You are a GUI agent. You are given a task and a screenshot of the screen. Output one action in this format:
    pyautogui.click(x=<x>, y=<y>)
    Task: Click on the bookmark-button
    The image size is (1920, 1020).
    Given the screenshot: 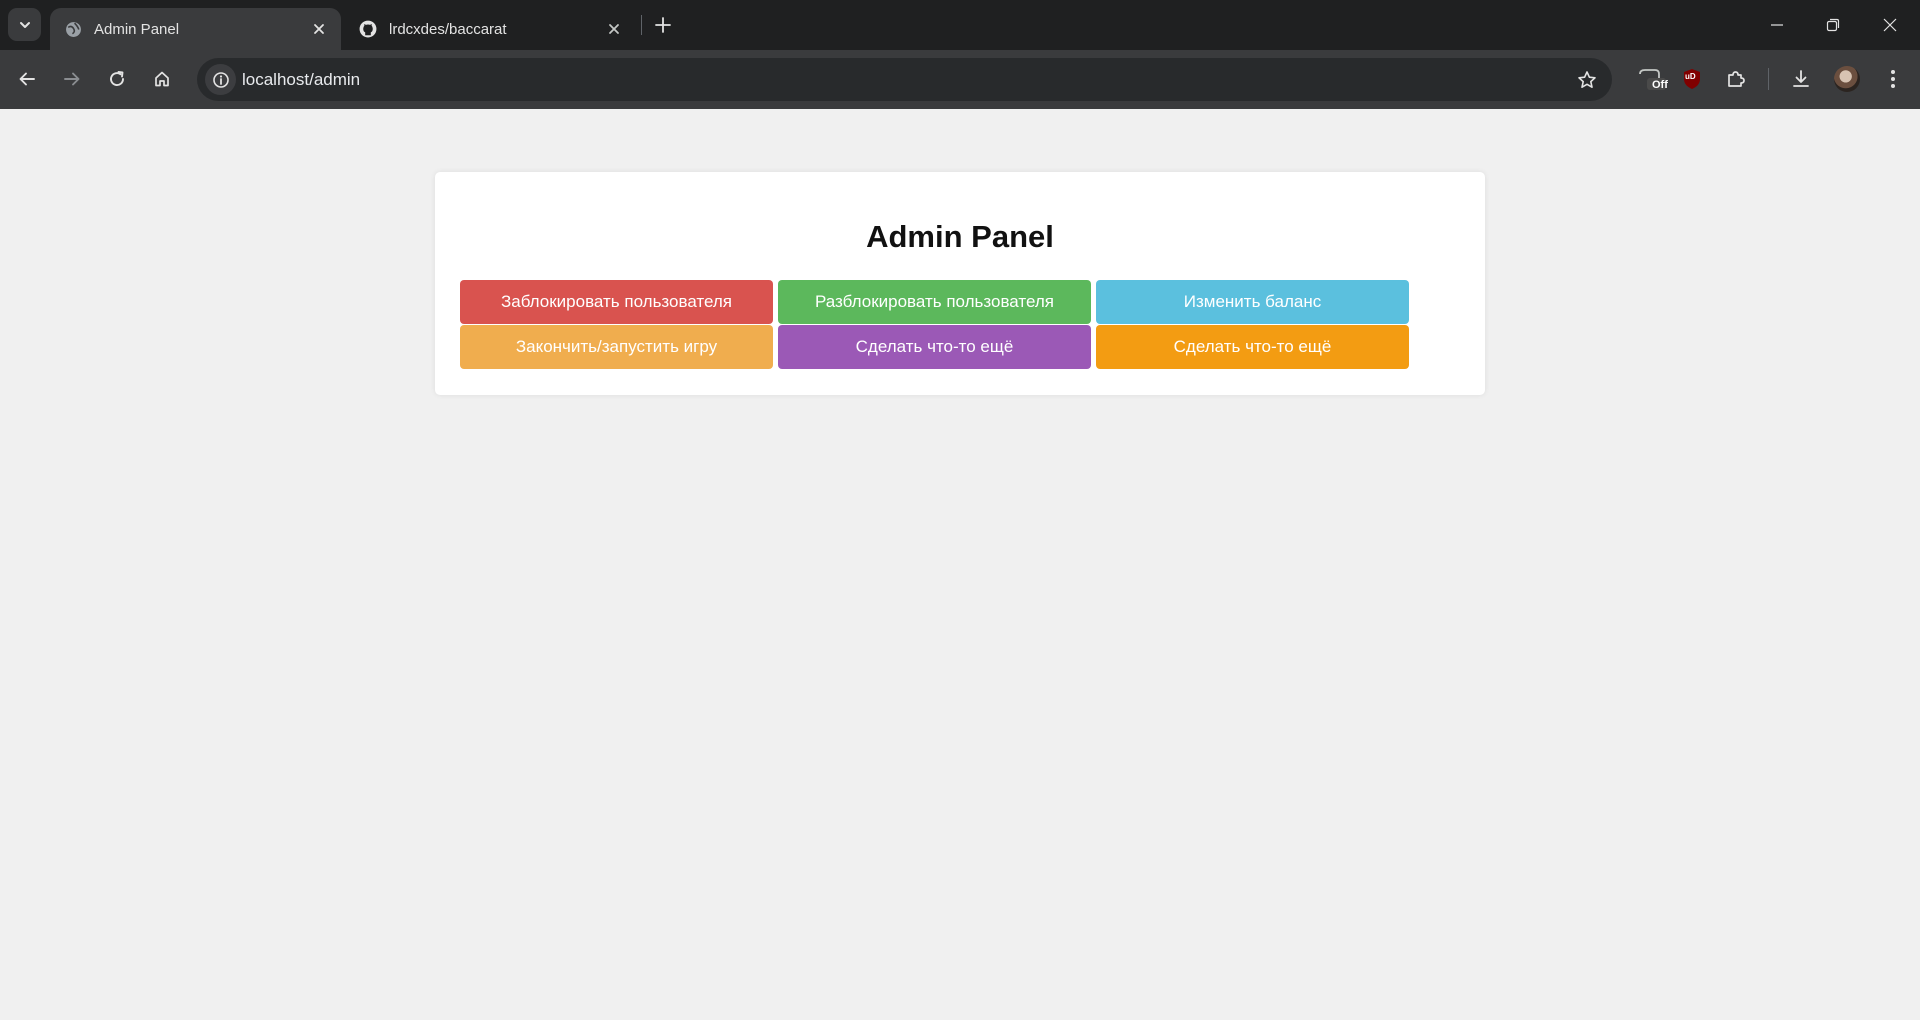 What is the action you would take?
    pyautogui.click(x=1587, y=80)
    